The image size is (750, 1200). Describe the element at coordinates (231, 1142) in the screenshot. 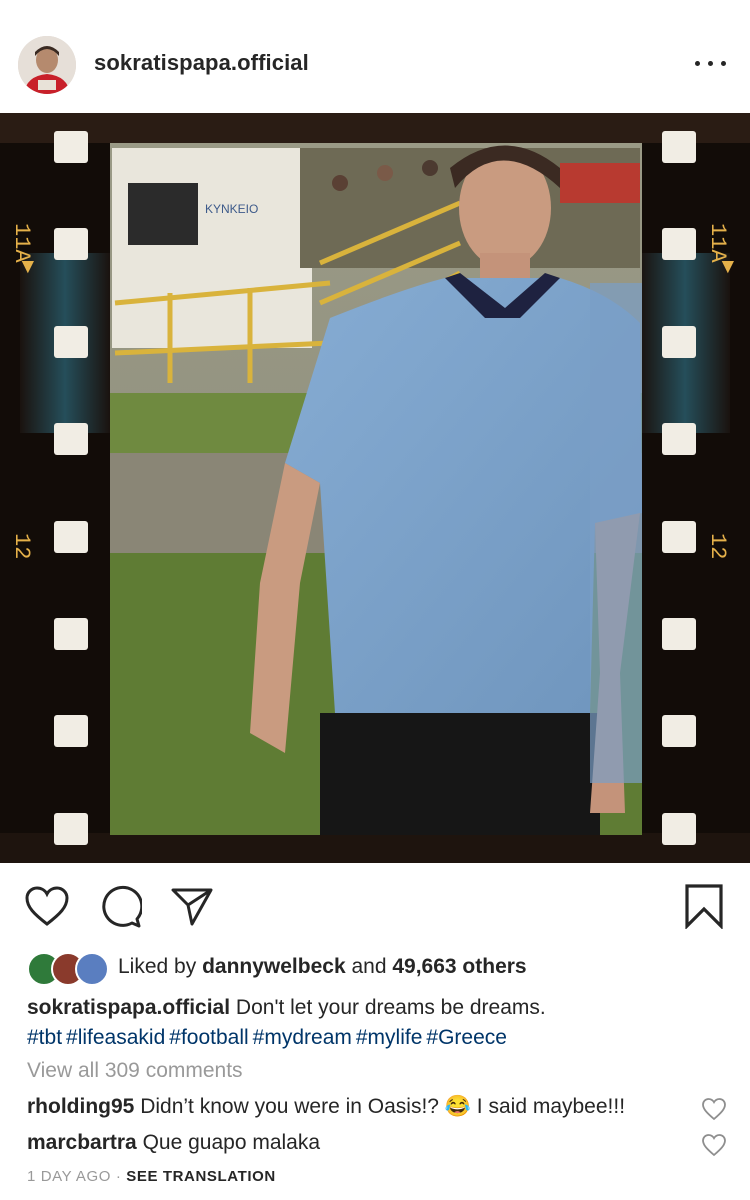

I see `comment-text: Que guapo malaka` at that location.